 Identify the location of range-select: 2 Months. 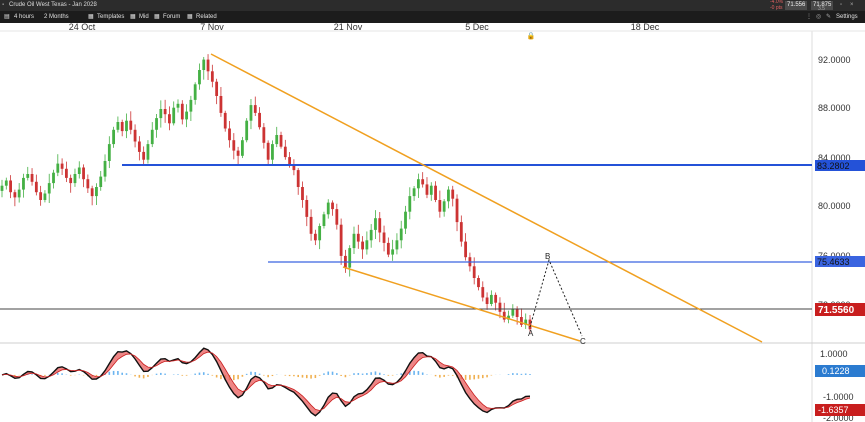
(56, 17).